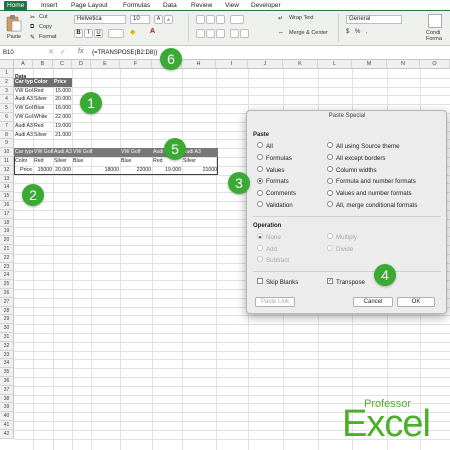  Describe the element at coordinates (7, 258) in the screenshot. I see `row-header: 22` at that location.